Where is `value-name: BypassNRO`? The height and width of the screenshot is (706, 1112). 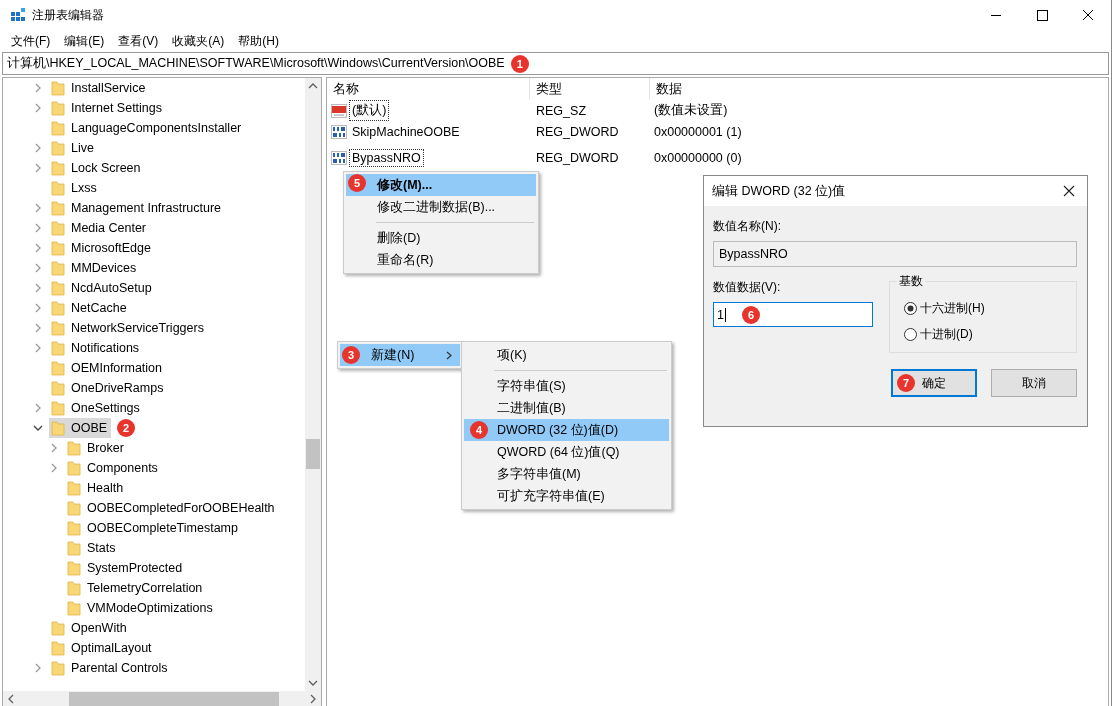
value-name: BypassNRO is located at coordinates (386, 157).